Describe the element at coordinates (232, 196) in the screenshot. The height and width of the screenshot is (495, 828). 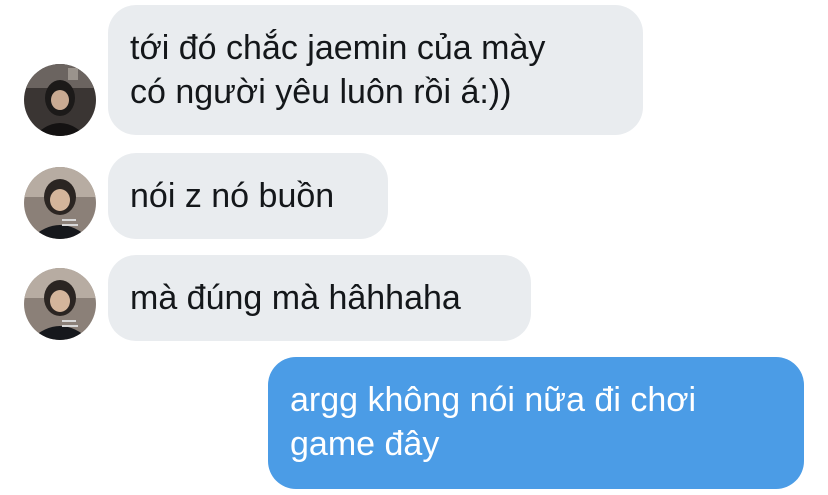
I see `message-text-line: nói z nó buồn` at that location.